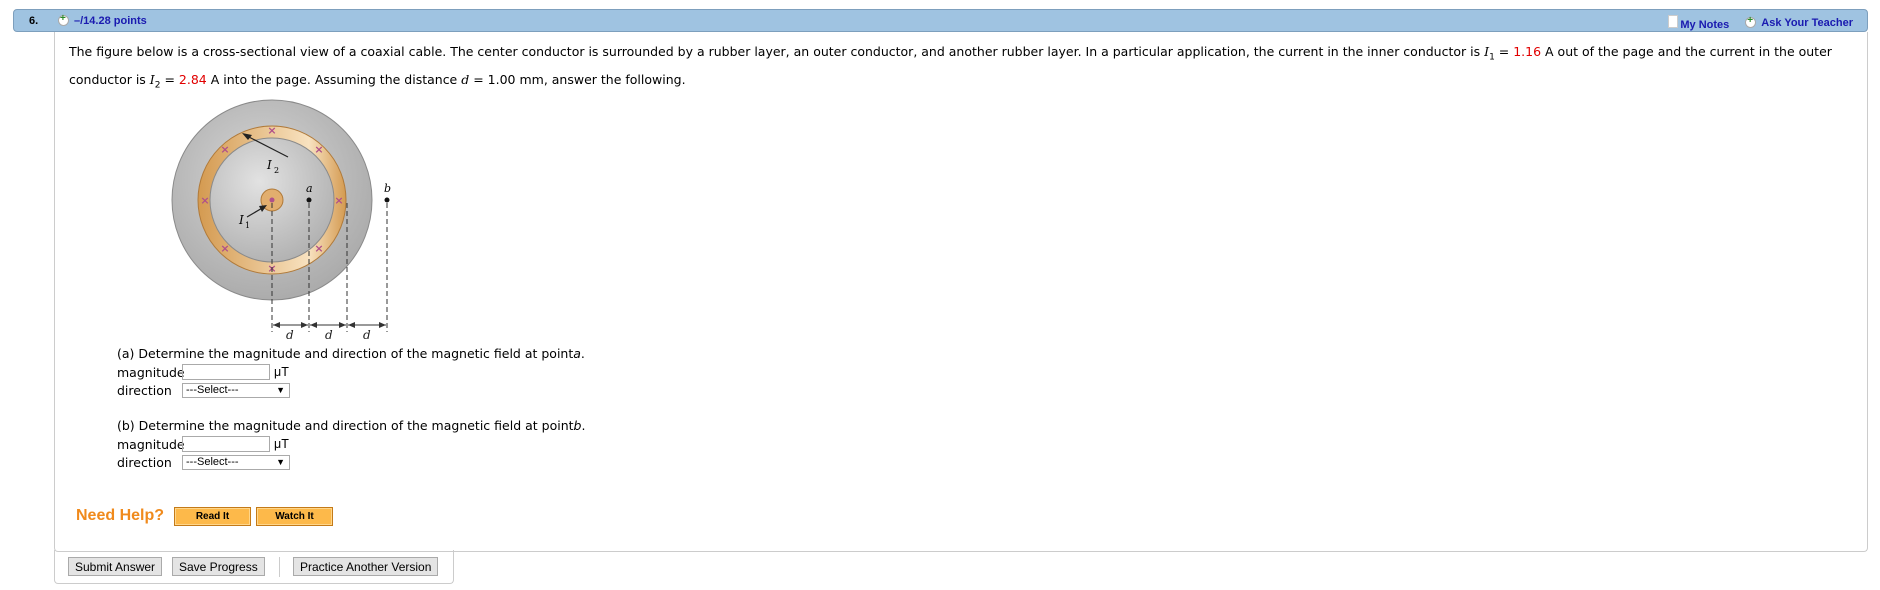 The image size is (1880, 590). I want to click on my-notes-link: My Notes, so click(1698, 23).